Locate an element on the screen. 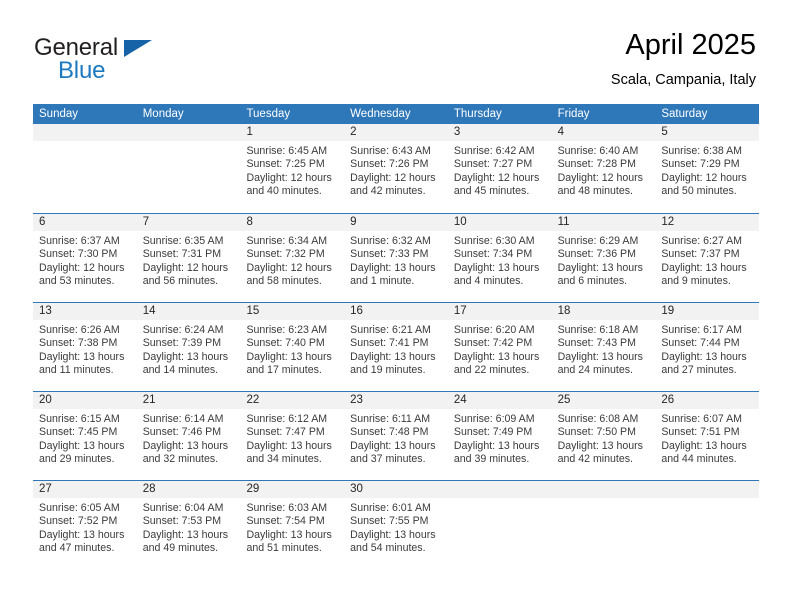 The width and height of the screenshot is (792, 612). day-detail-line: and 48 minutes. is located at coordinates (595, 191).